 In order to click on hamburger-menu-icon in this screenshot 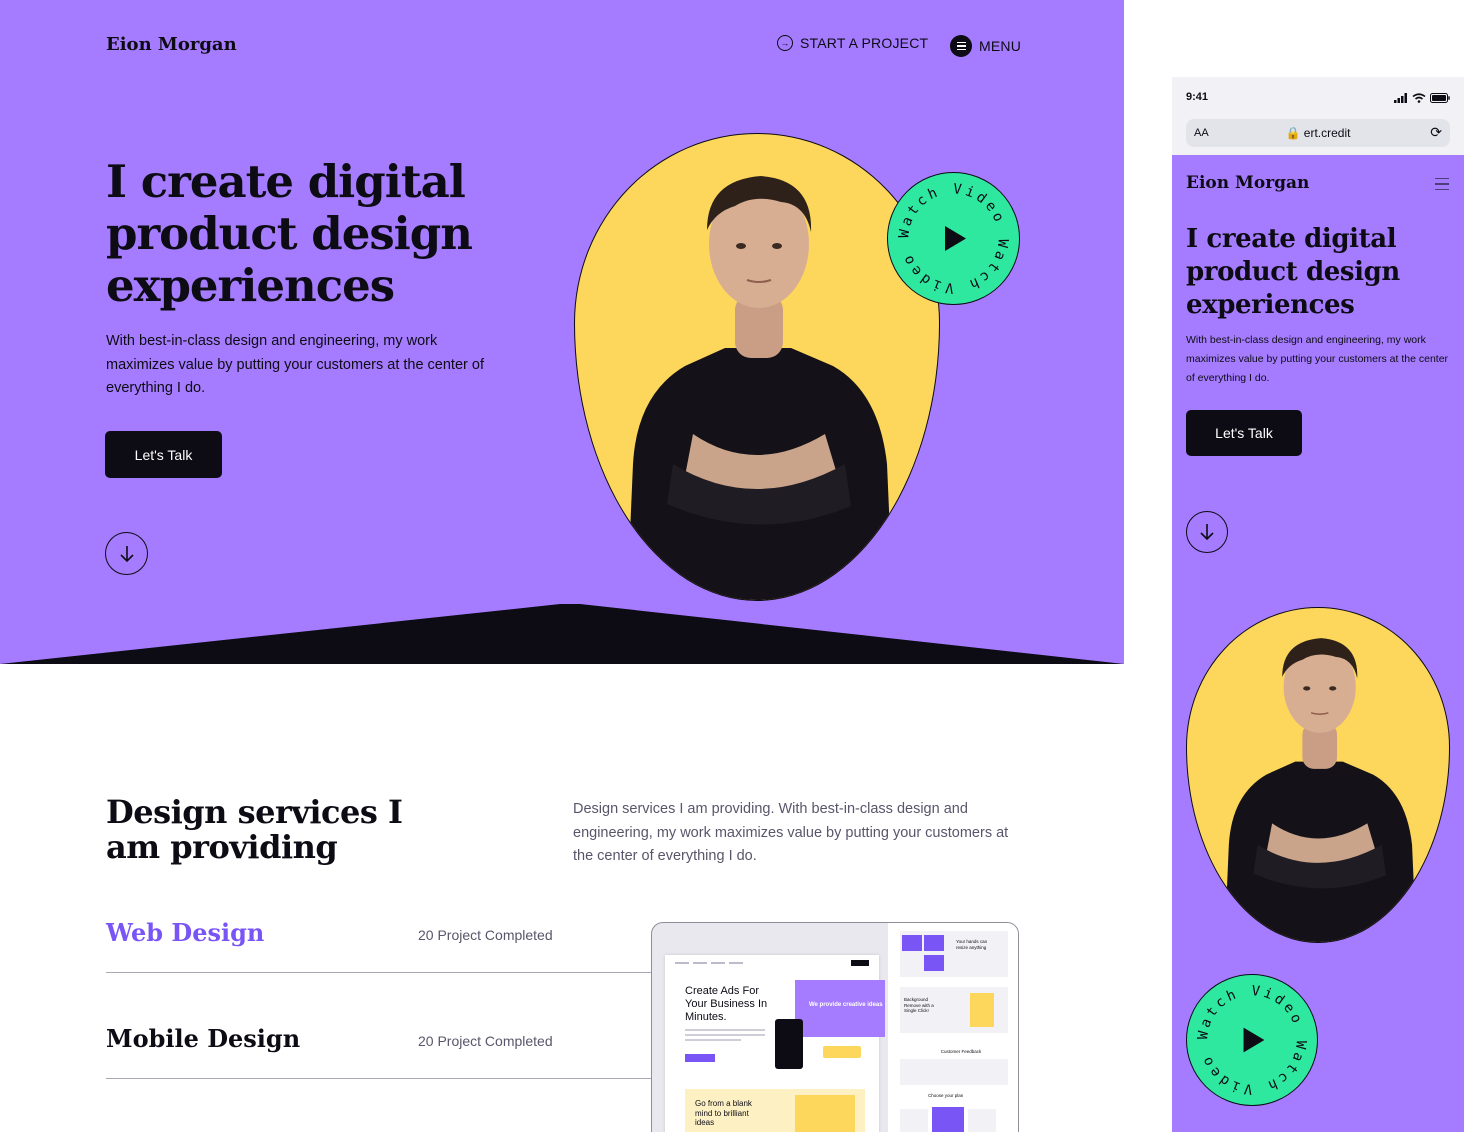, I will do `click(1442, 184)`.